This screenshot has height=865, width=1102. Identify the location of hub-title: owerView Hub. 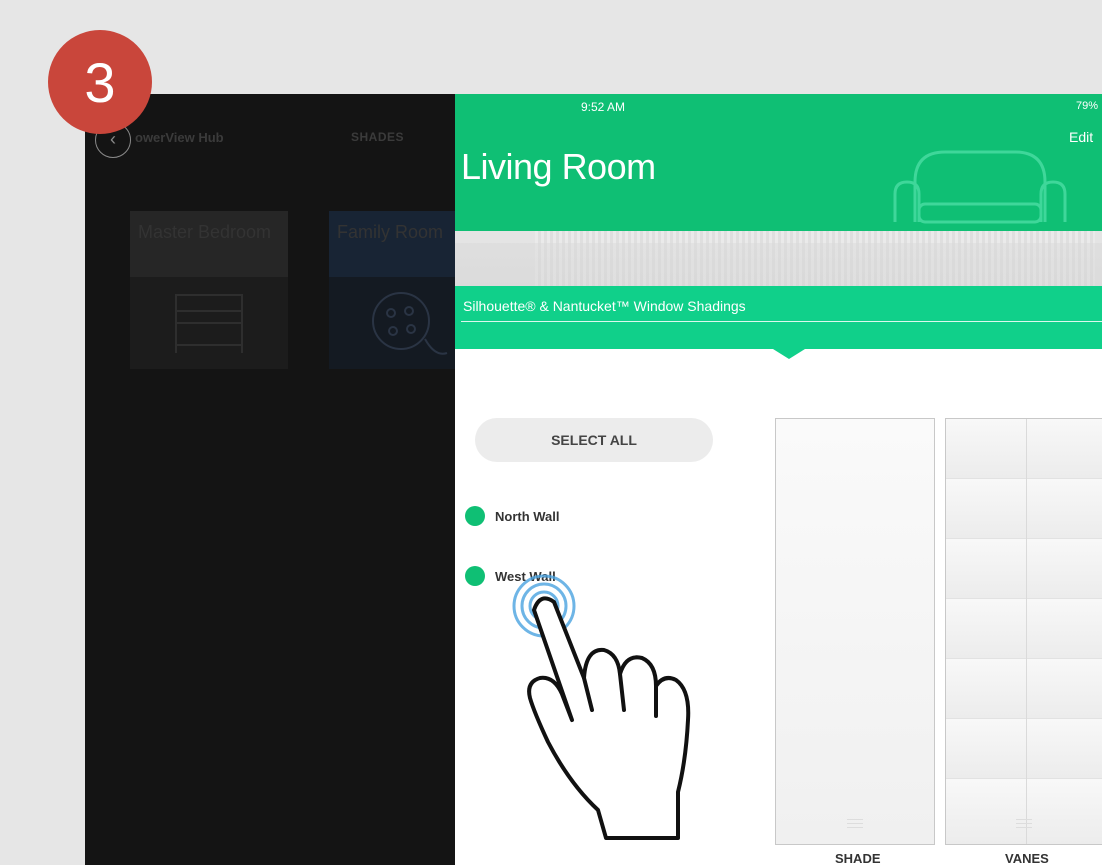
(179, 137).